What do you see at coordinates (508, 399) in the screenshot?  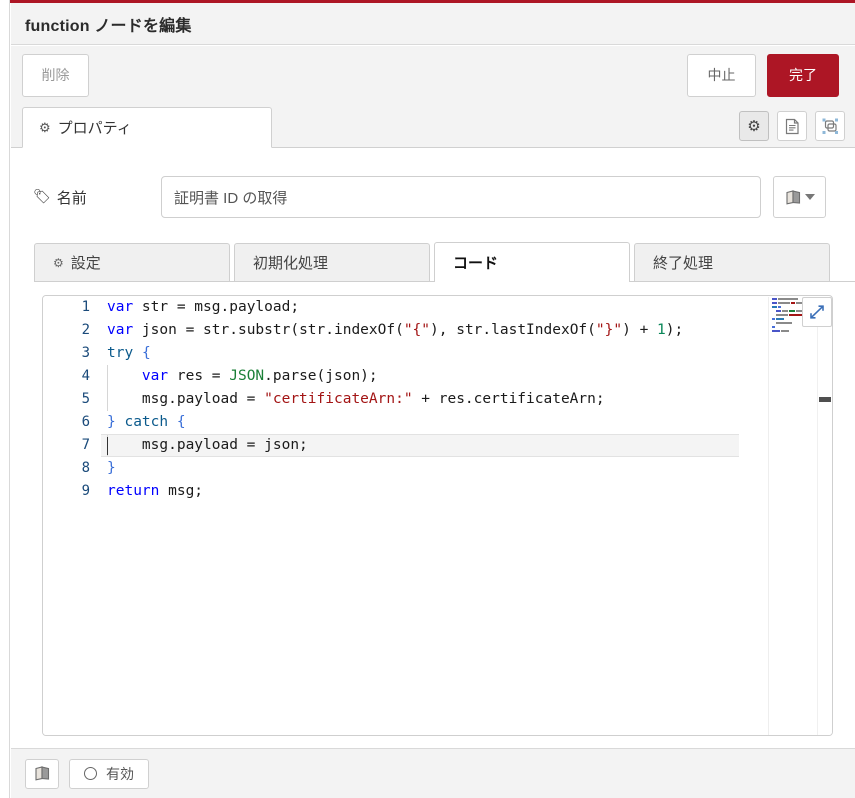 I see `code-token: + res.certificateArn;` at bounding box center [508, 399].